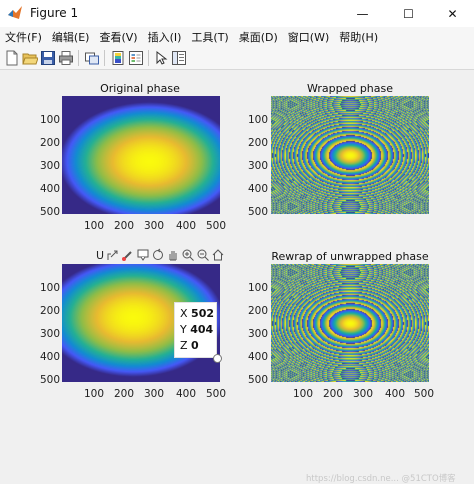 The width and height of the screenshot is (474, 484). I want to click on brush-icon, so click(128, 255).